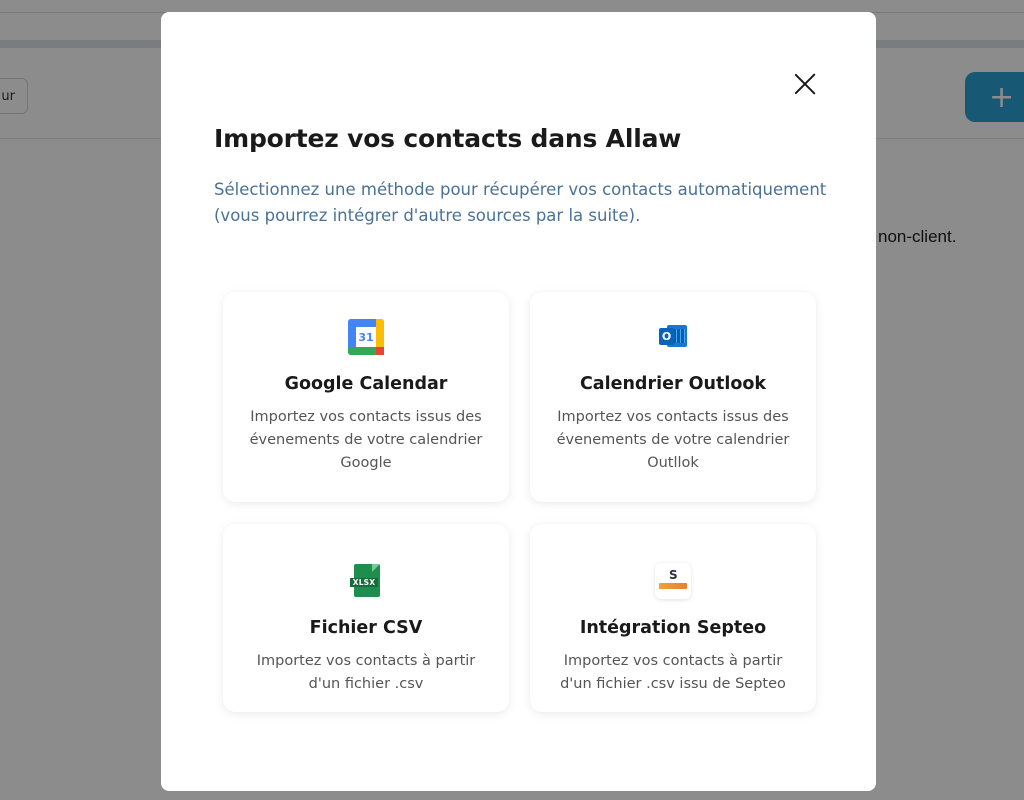  Describe the element at coordinates (366, 337) in the screenshot. I see `google-calendar-icon: 31` at that location.